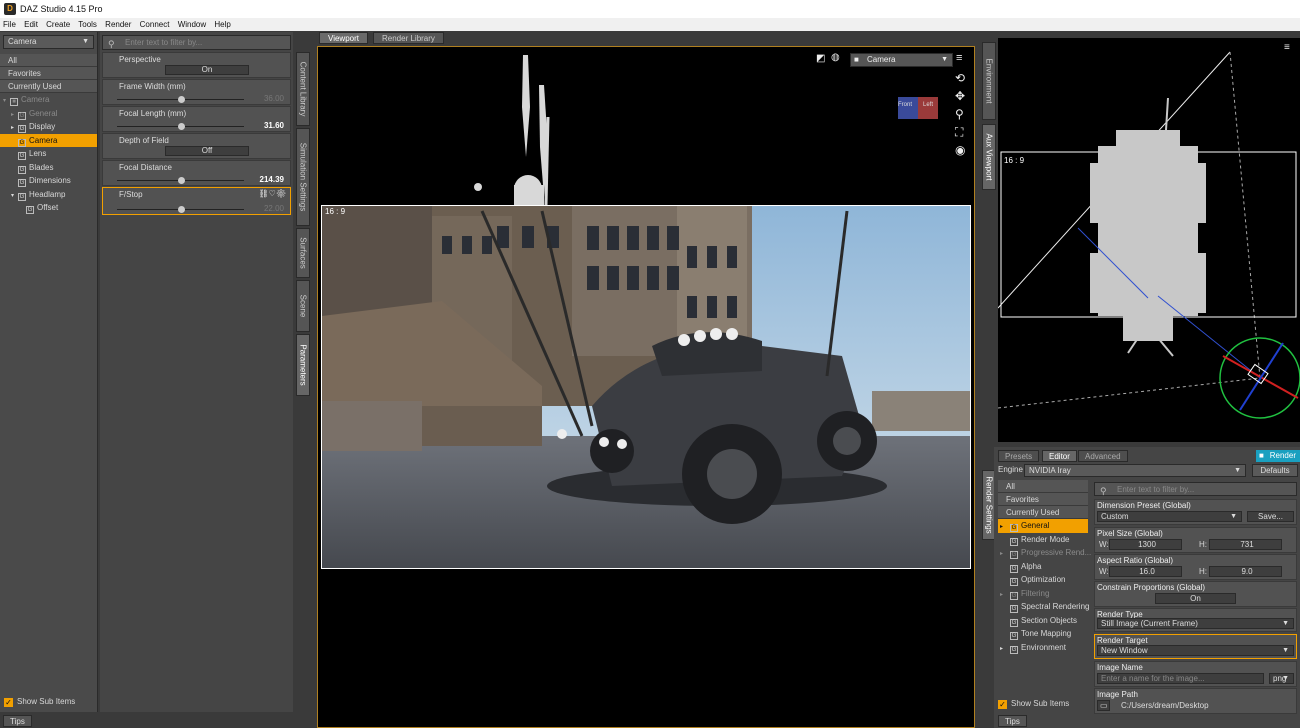 Image resolution: width=1300 pixels, height=728 pixels. What do you see at coordinates (118, 24) in the screenshot?
I see `menu-render: Render` at bounding box center [118, 24].